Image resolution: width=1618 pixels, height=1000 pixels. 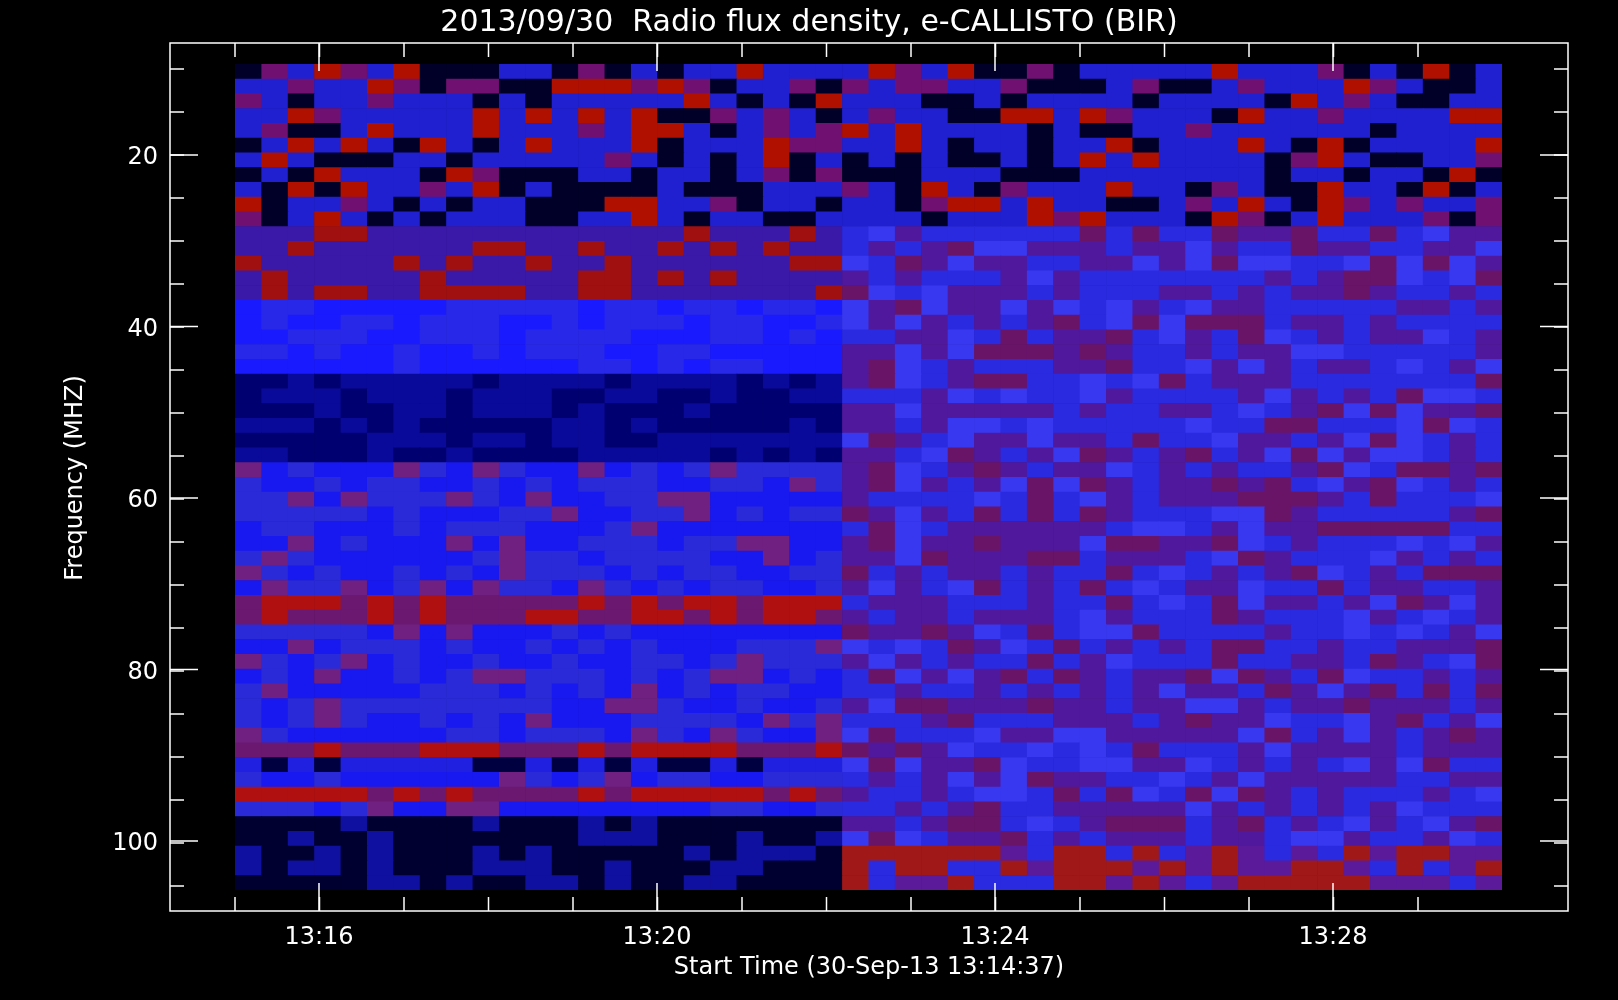 What do you see at coordinates (319, 936) in the screenshot?
I see `x-tick-label: 13:16` at bounding box center [319, 936].